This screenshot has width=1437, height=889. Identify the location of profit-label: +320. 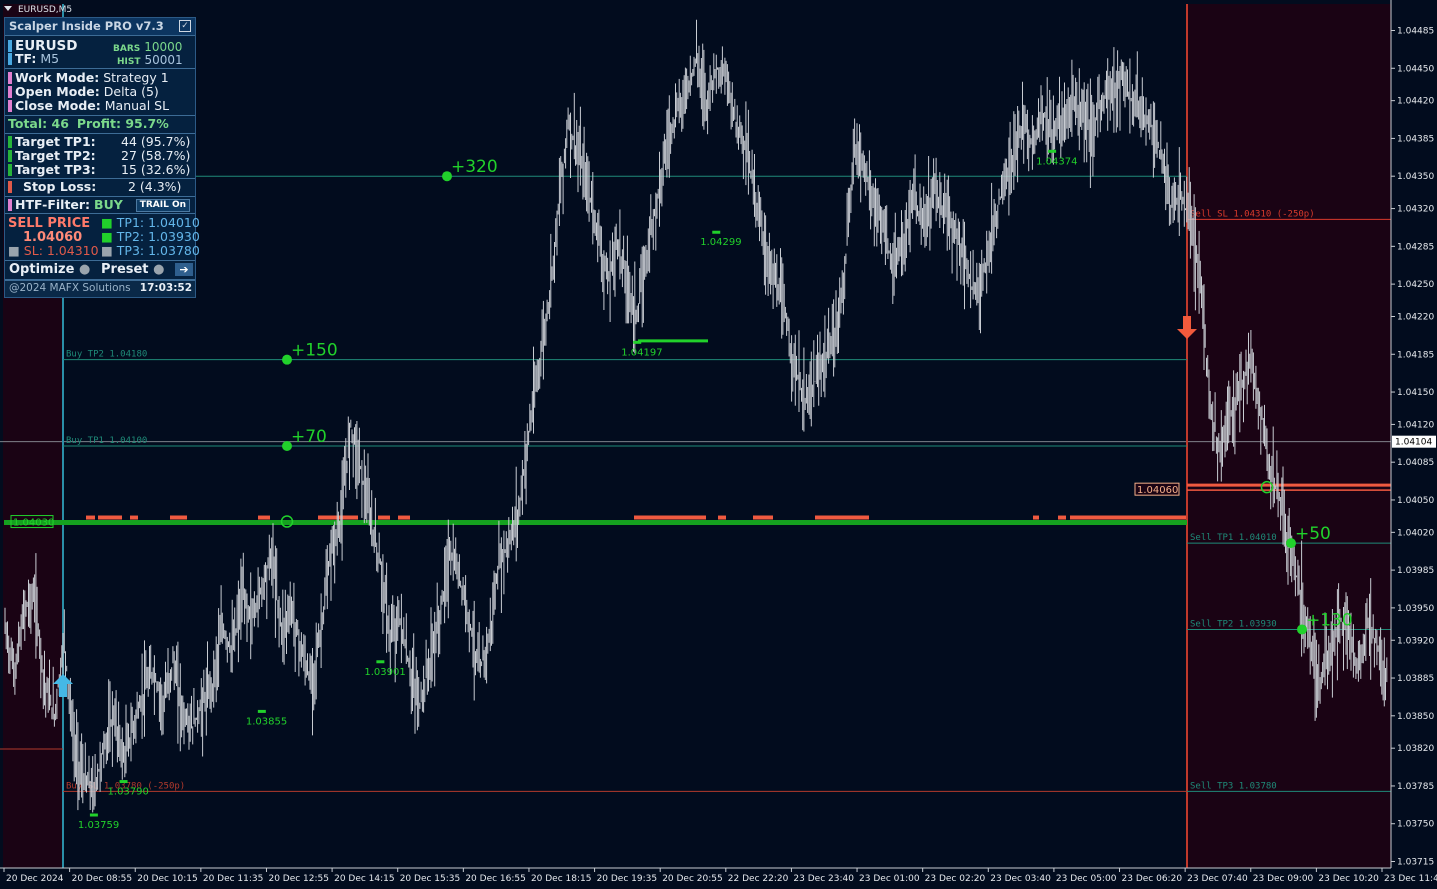
(474, 167).